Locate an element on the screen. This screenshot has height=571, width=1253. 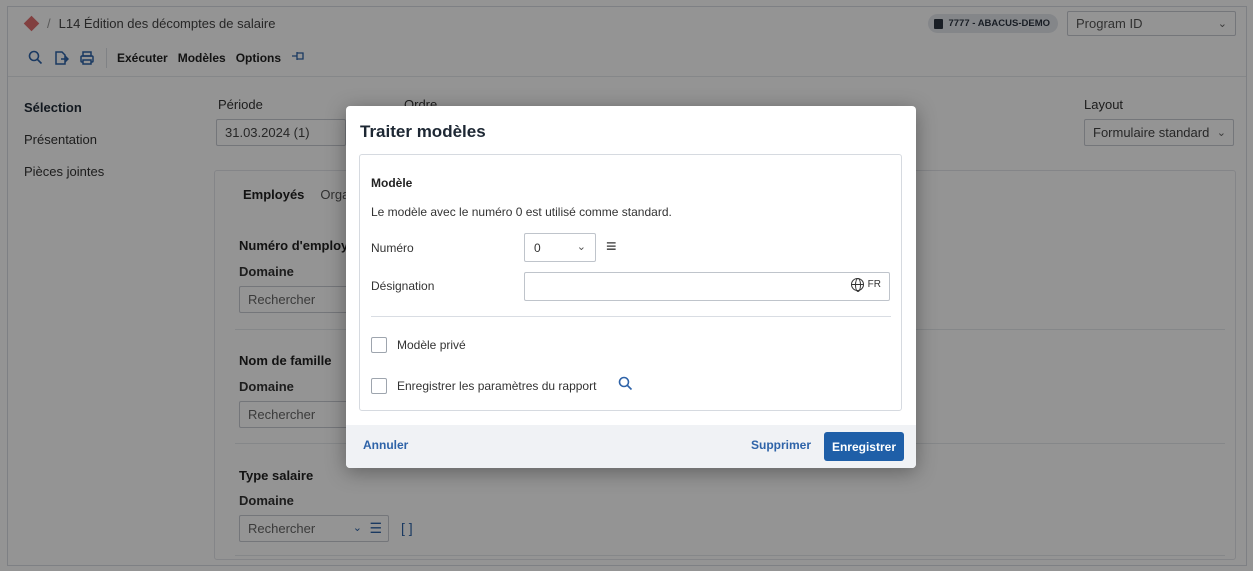
chevron-down-icon: ⌄ is located at coordinates (581, 247).